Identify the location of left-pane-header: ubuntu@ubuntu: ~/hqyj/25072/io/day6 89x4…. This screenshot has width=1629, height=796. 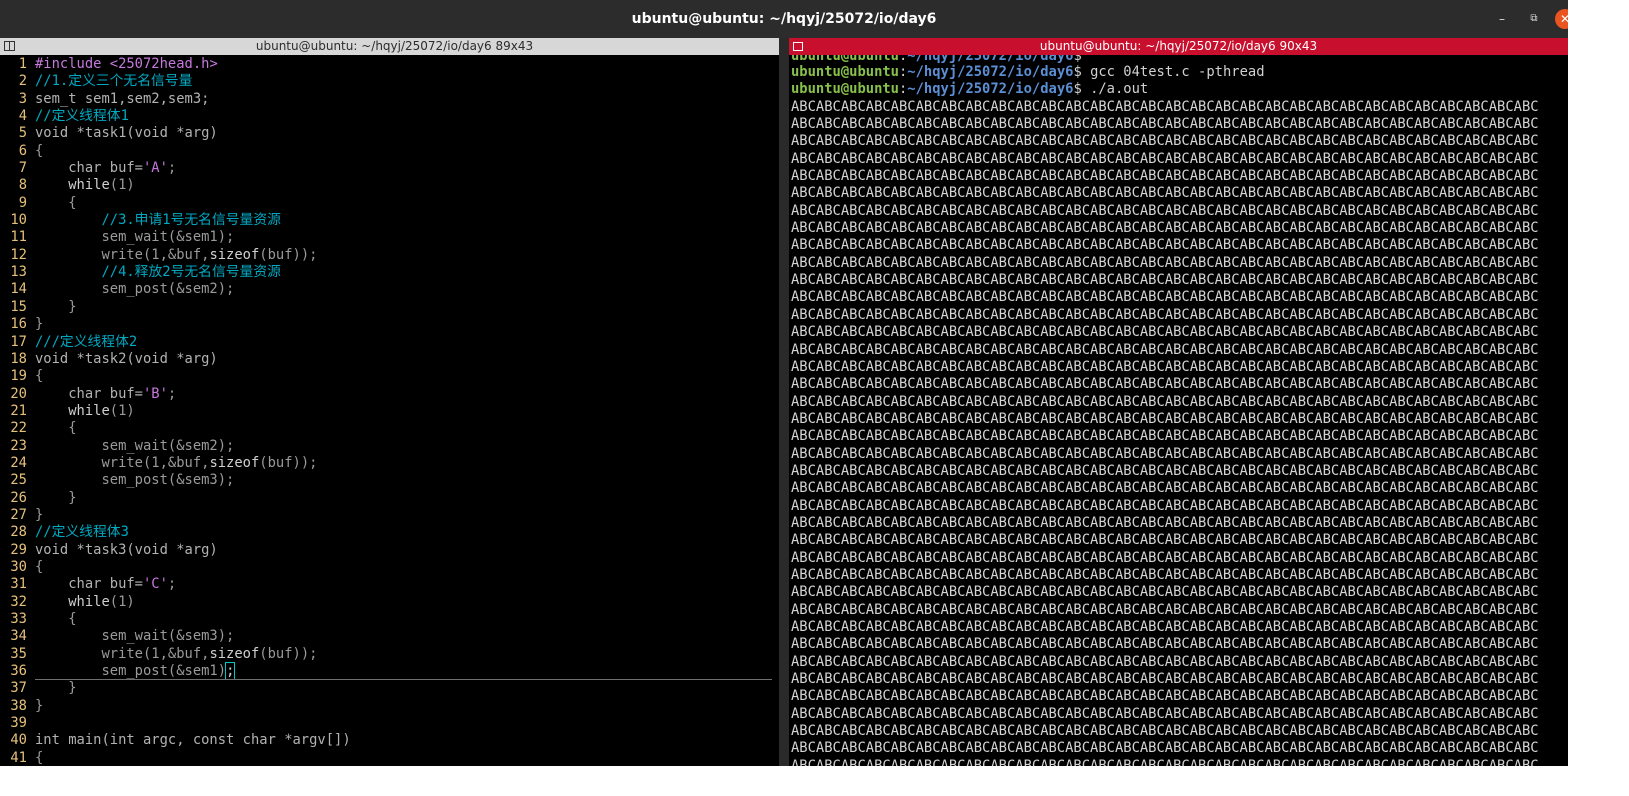
(394, 46).